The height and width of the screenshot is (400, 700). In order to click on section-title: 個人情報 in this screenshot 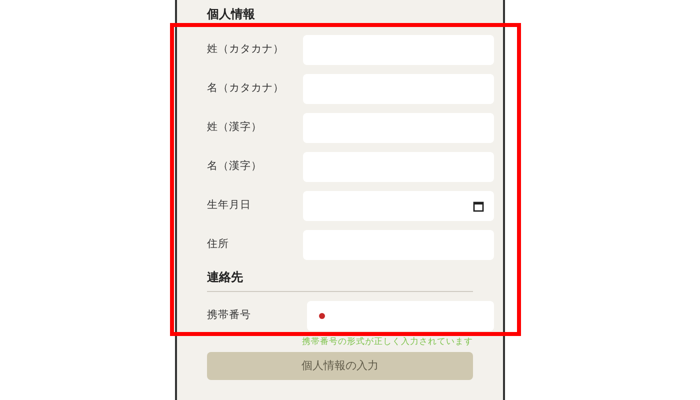, I will do `click(231, 14)`.